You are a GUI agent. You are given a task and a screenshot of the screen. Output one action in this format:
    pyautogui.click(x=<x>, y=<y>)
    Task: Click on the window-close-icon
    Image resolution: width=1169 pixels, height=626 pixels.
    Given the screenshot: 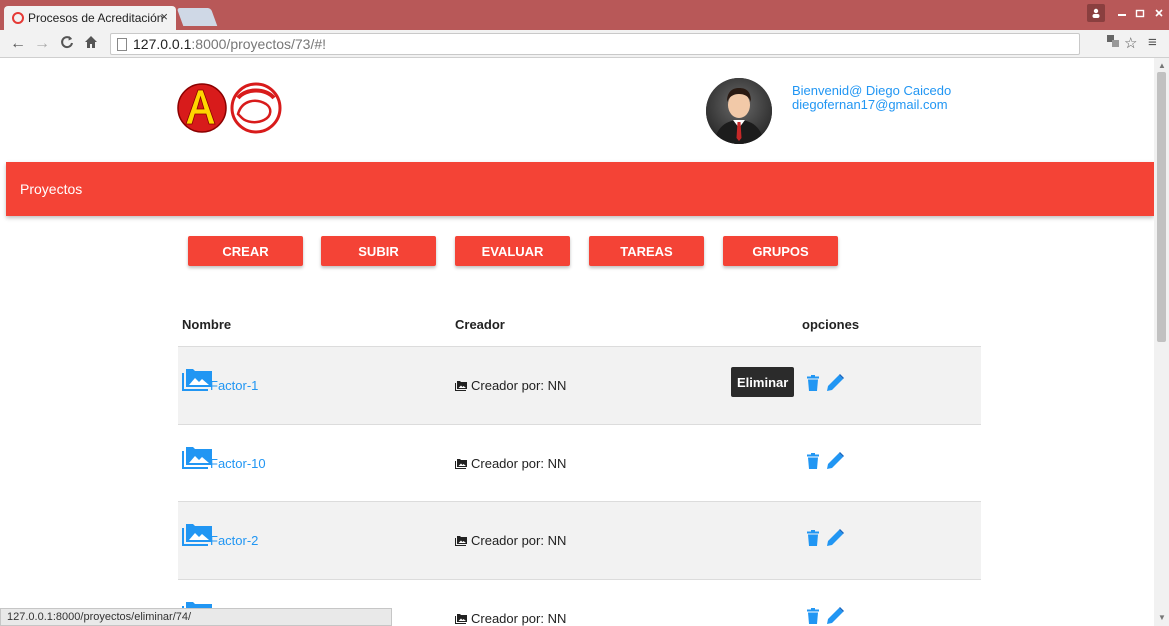 What is the action you would take?
    pyautogui.click(x=1159, y=13)
    